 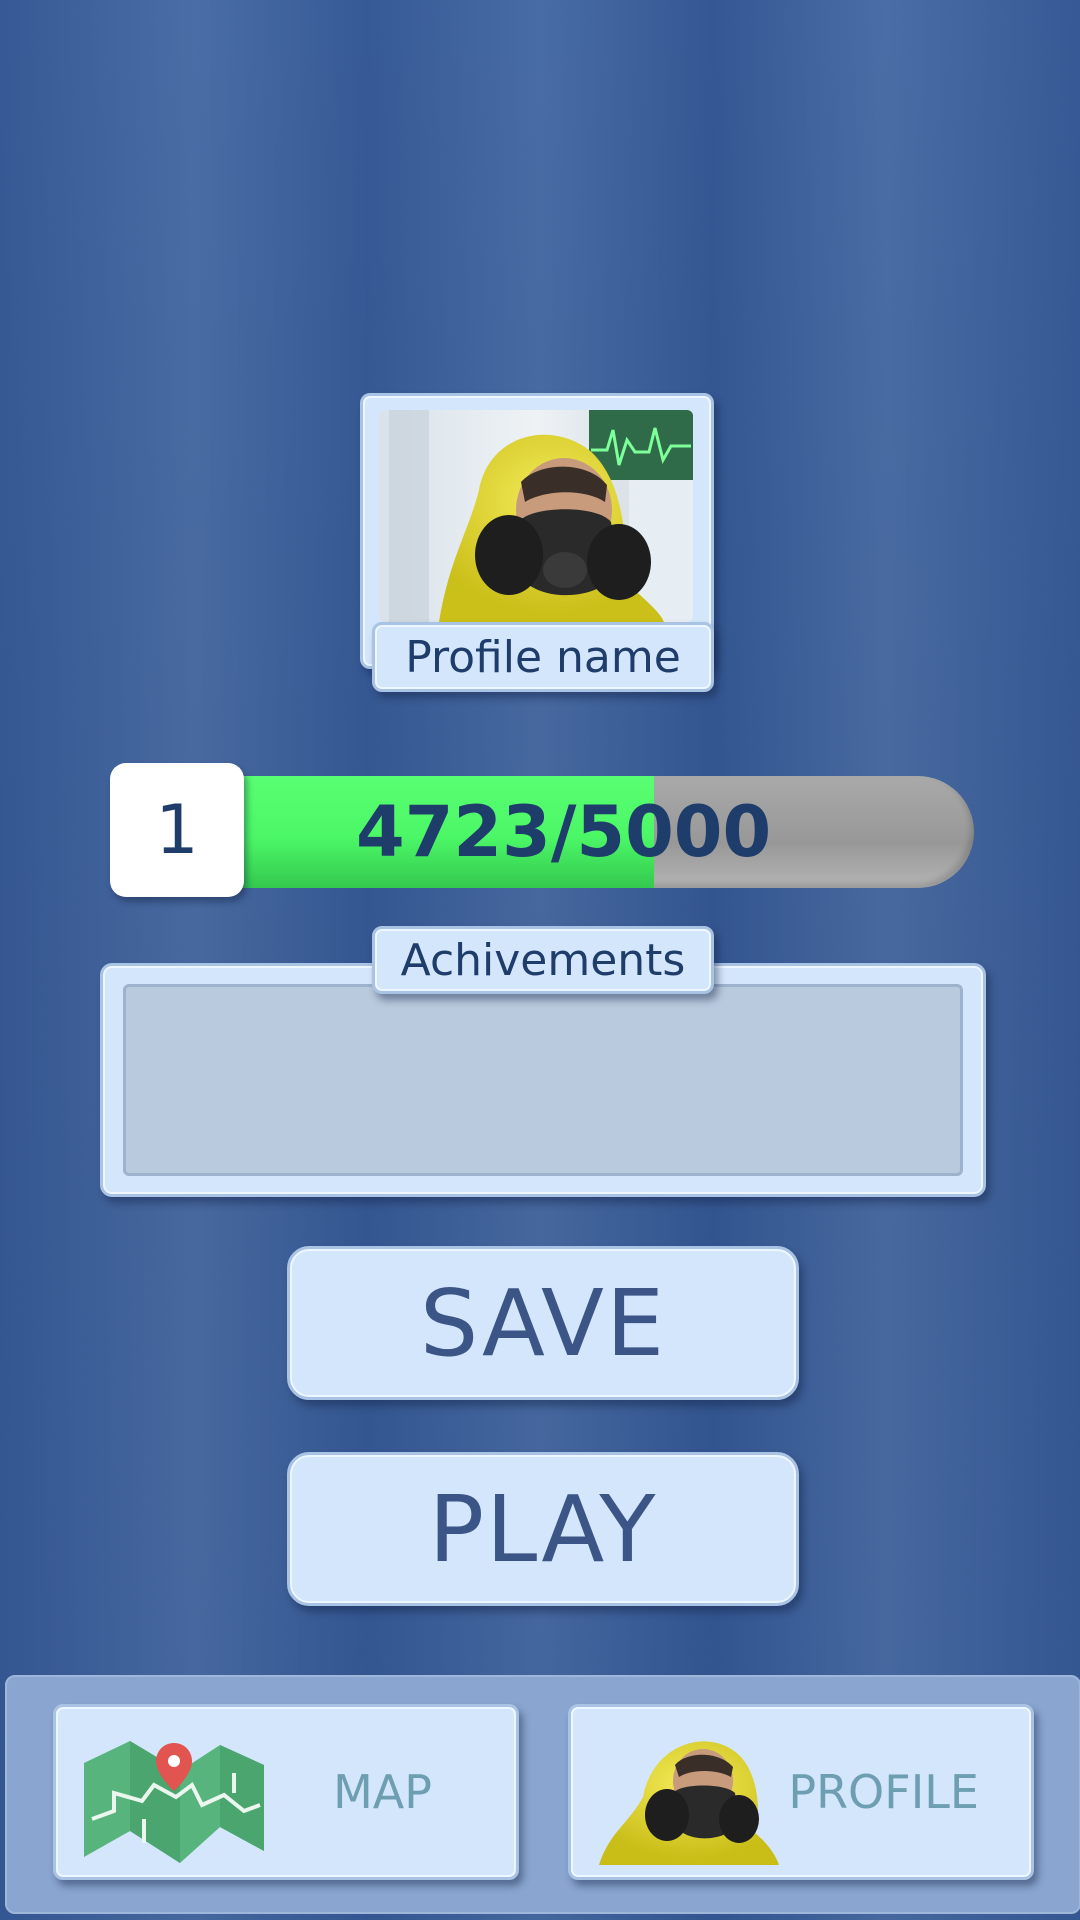 What do you see at coordinates (382, 1792) in the screenshot?
I see `nav-map-label: MAP` at bounding box center [382, 1792].